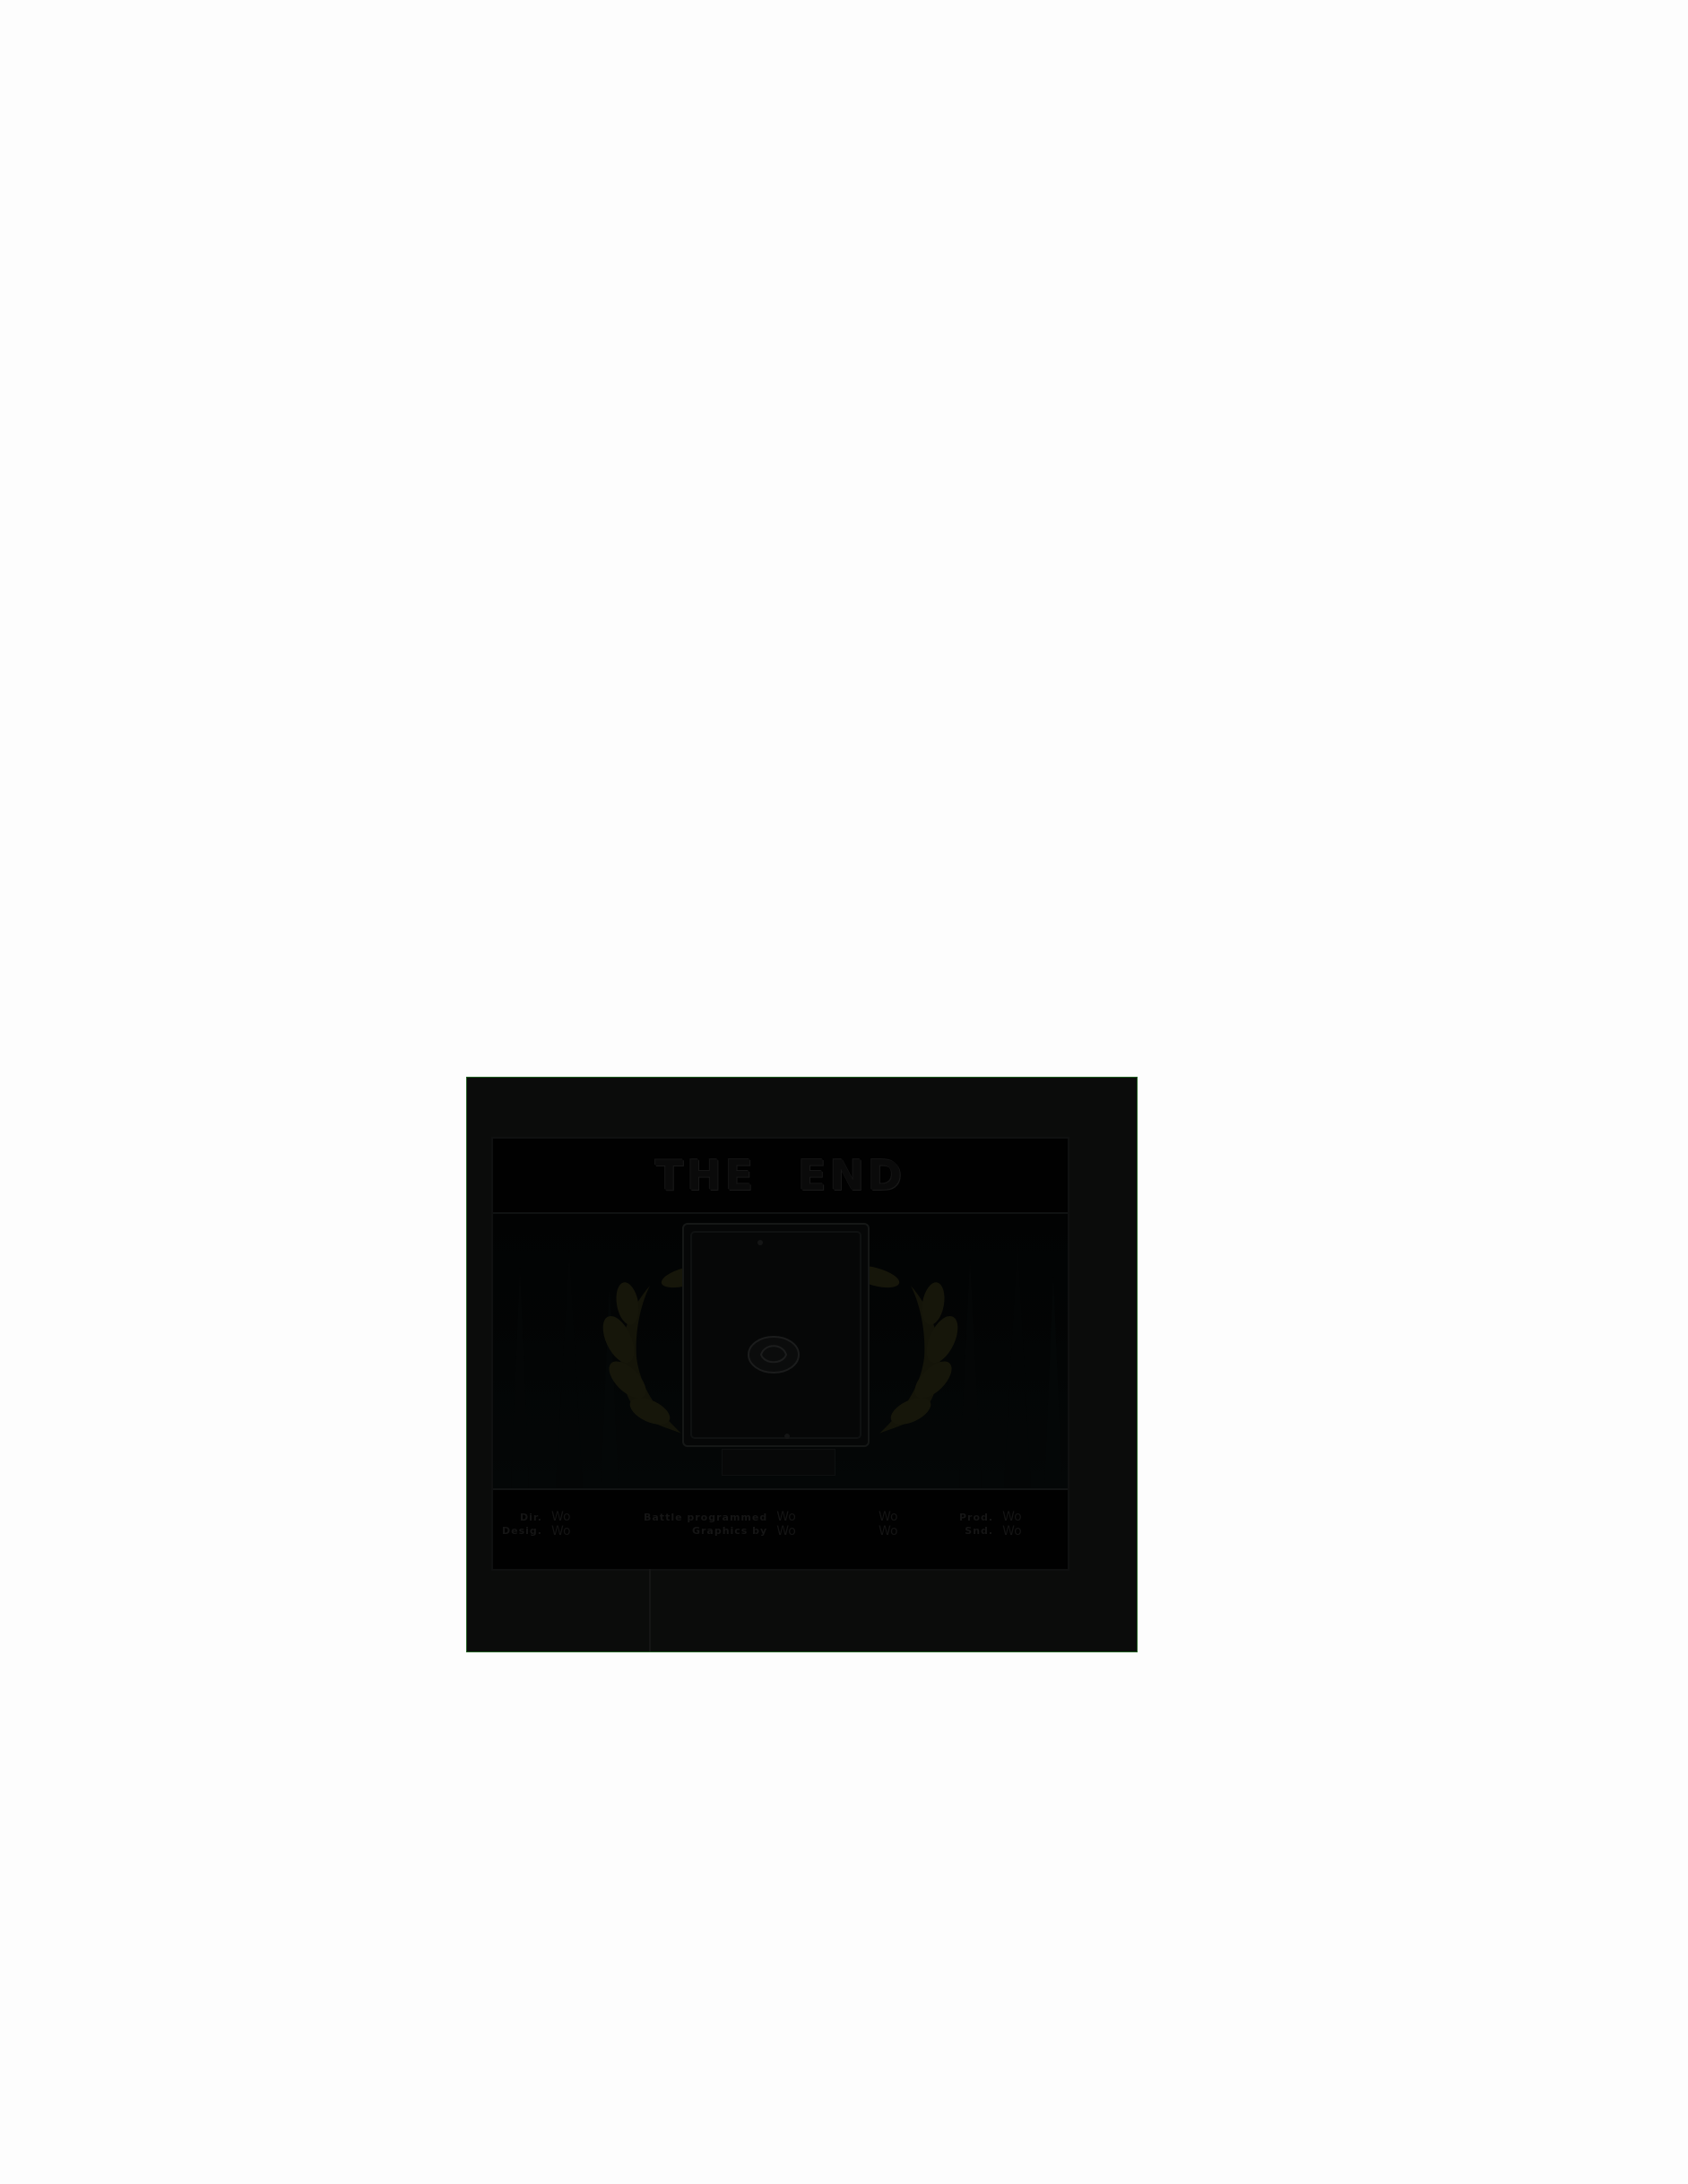  What do you see at coordinates (522, 1524) in the screenshot?
I see `credit-role: Dir. Desig.` at bounding box center [522, 1524].